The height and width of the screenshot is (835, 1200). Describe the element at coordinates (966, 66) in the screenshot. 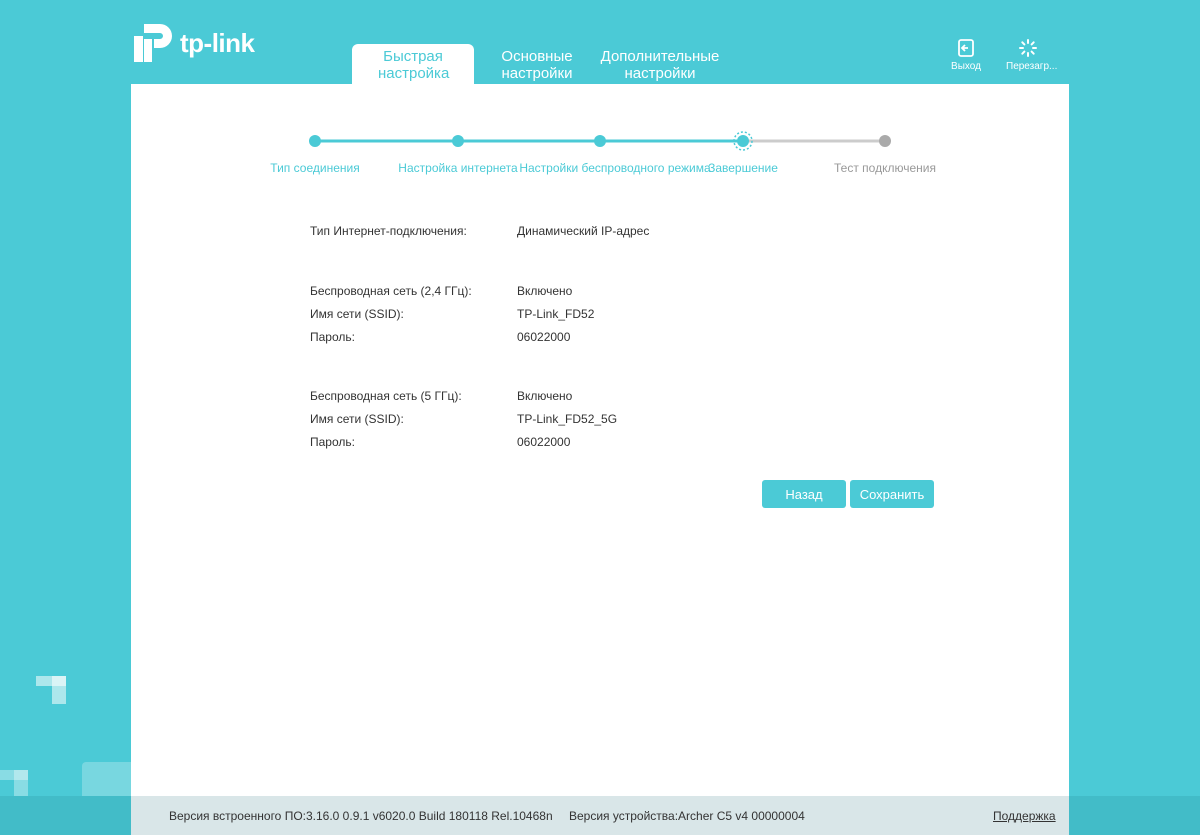

I see `logout-label: Выход` at that location.